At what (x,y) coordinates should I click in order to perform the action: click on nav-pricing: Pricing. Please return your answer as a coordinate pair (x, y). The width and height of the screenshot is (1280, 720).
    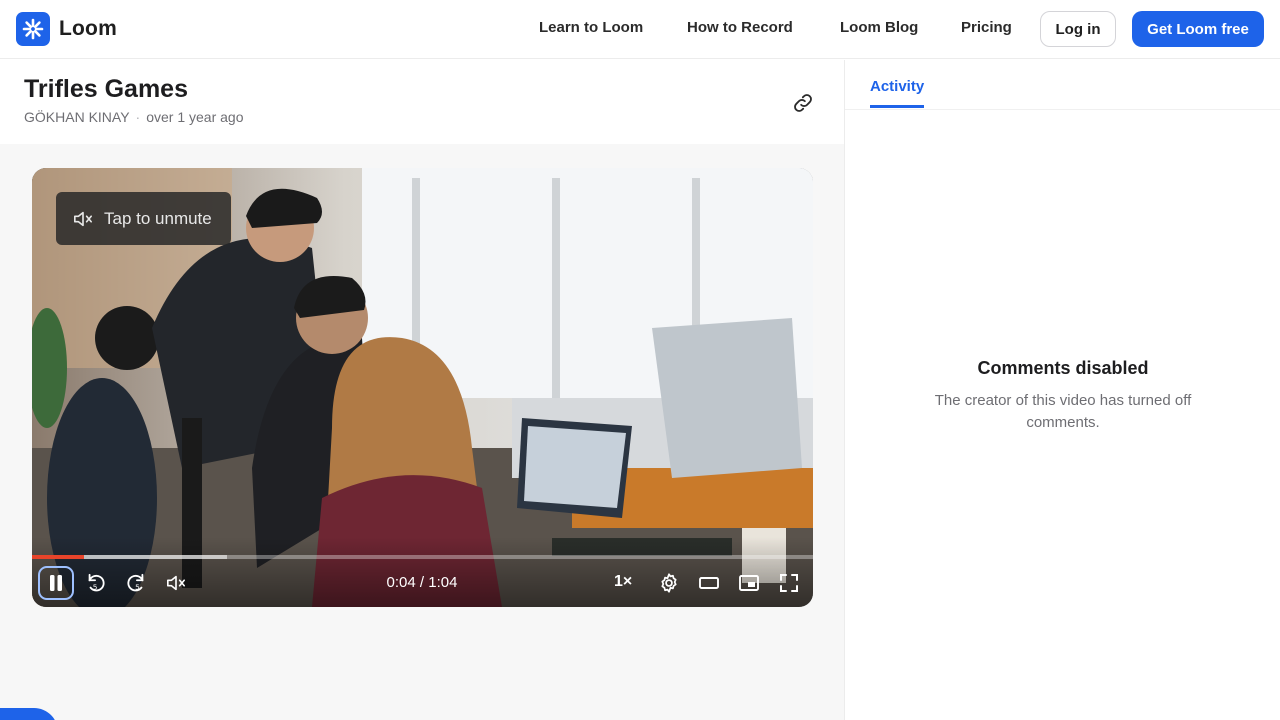
    Looking at the image, I should click on (986, 27).